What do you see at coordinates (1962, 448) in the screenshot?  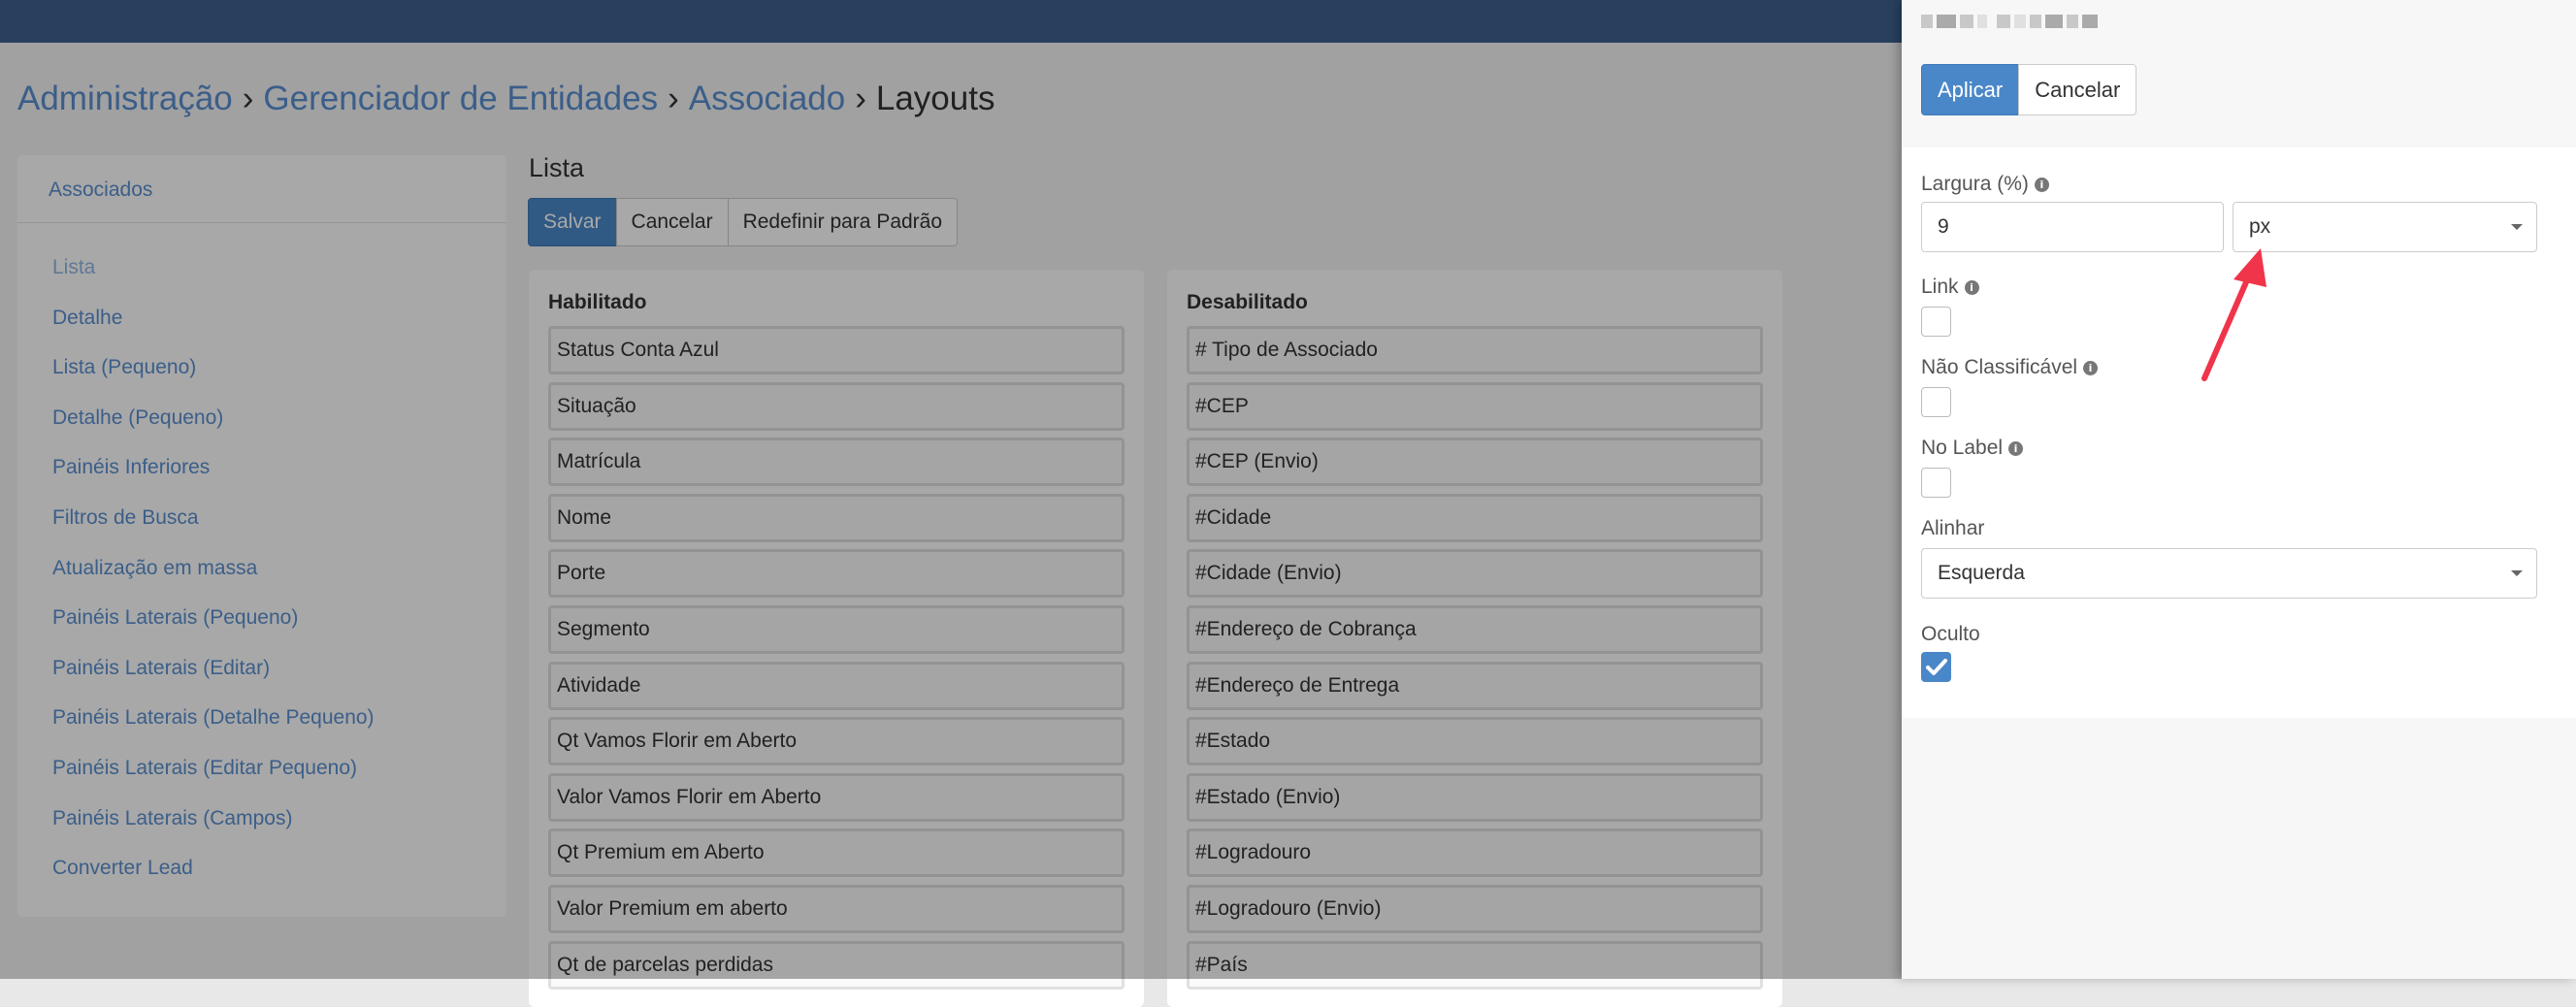 I see `no-label-label-text: No Label` at bounding box center [1962, 448].